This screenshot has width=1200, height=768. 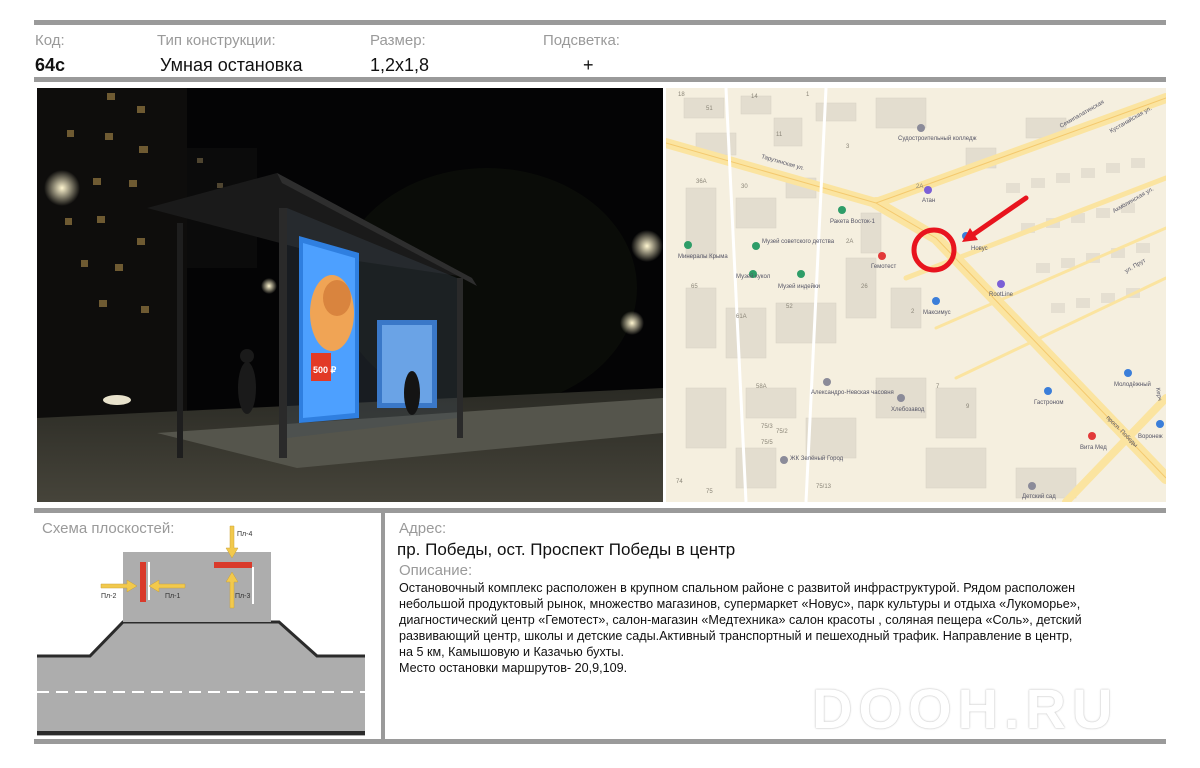 What do you see at coordinates (937, 138) in the screenshot?
I see `svg-text: Судостроительный колледж` at bounding box center [937, 138].